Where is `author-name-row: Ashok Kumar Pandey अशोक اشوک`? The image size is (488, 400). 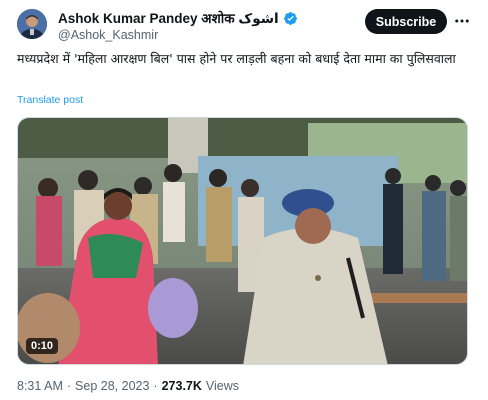 author-name-row: Ashok Kumar Pandey अशोक اشوک is located at coordinates (178, 18).